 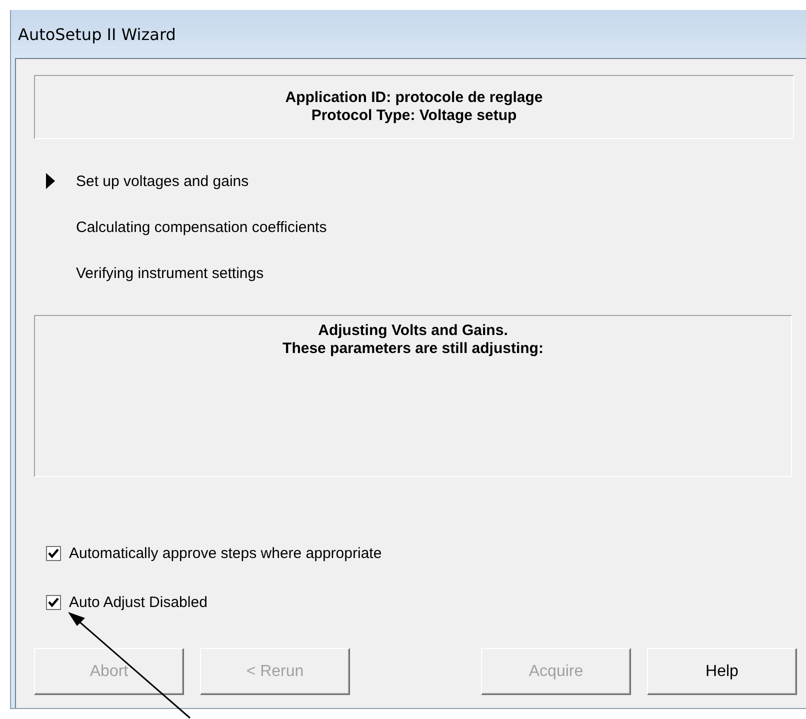 What do you see at coordinates (413, 331) in the screenshot?
I see `status-text: Adjusting Volts and Gains.` at bounding box center [413, 331].